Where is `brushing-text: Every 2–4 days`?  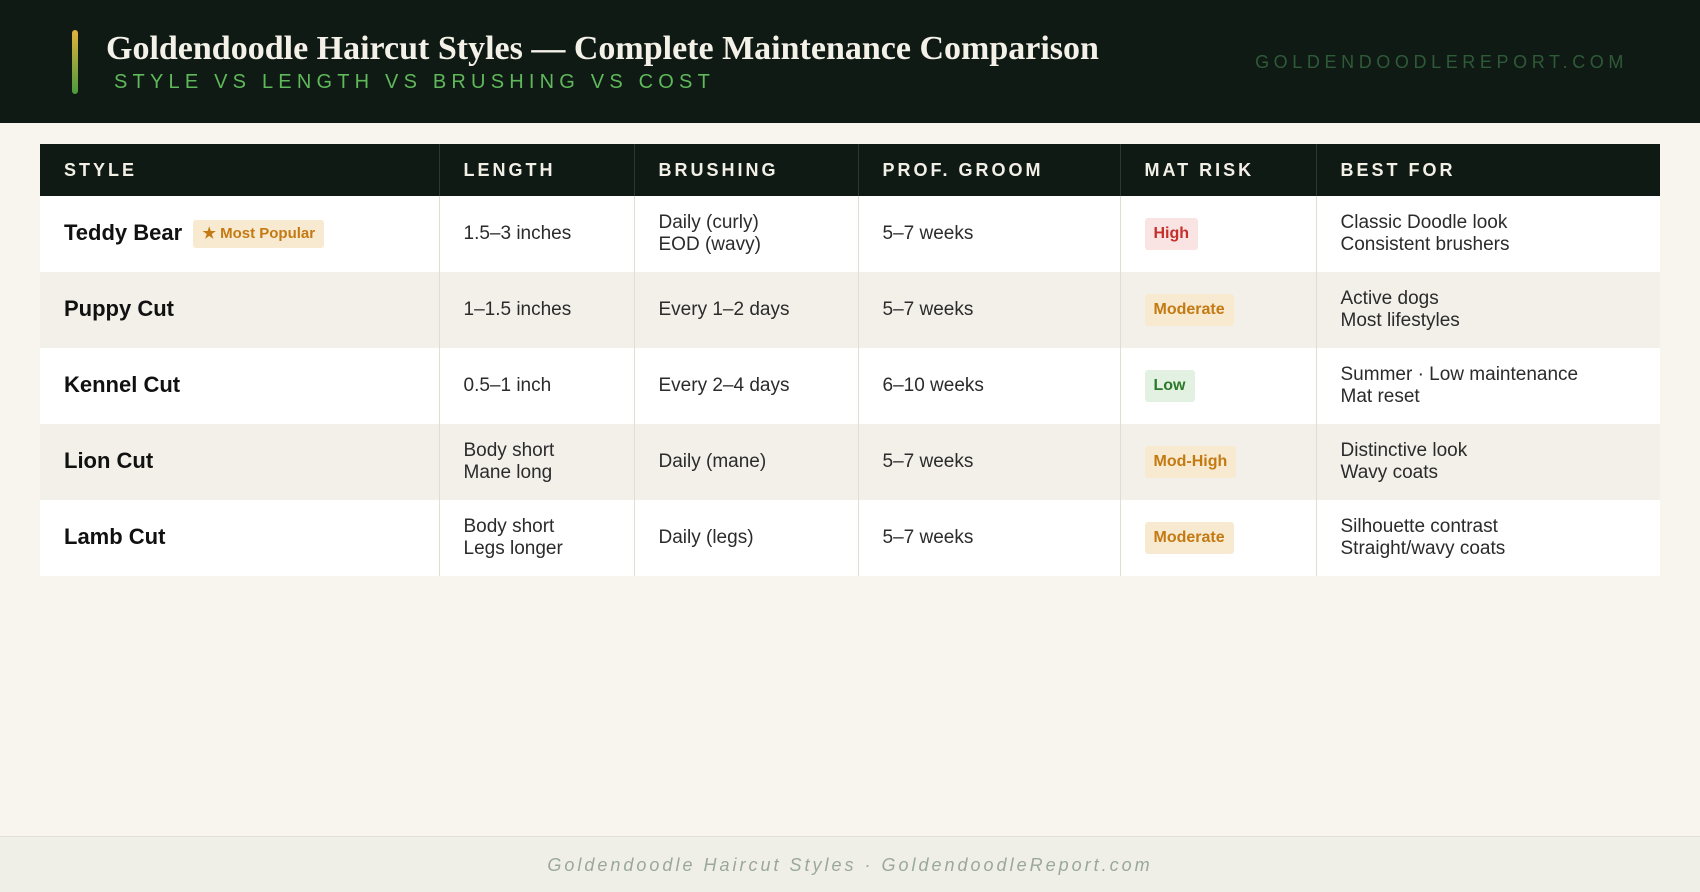
brushing-text: Every 2–4 days is located at coordinates (724, 385).